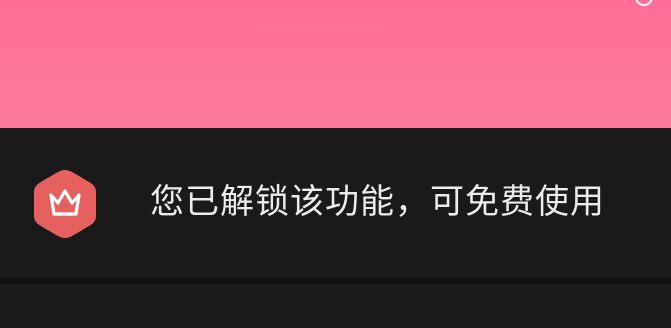 This screenshot has height=328, width=671. I want to click on unlock-message: 您已解锁该功能，可免费使用, so click(377, 202).